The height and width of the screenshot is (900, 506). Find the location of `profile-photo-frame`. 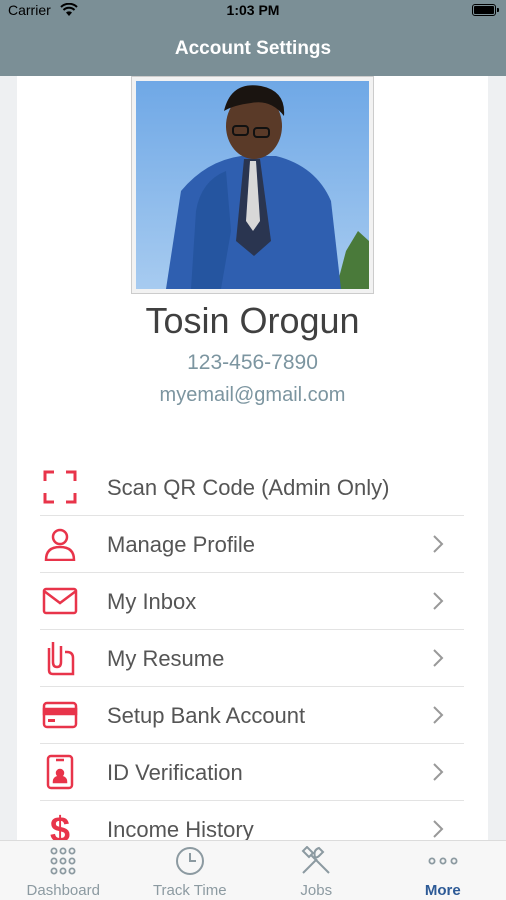

profile-photo-frame is located at coordinates (252, 185).